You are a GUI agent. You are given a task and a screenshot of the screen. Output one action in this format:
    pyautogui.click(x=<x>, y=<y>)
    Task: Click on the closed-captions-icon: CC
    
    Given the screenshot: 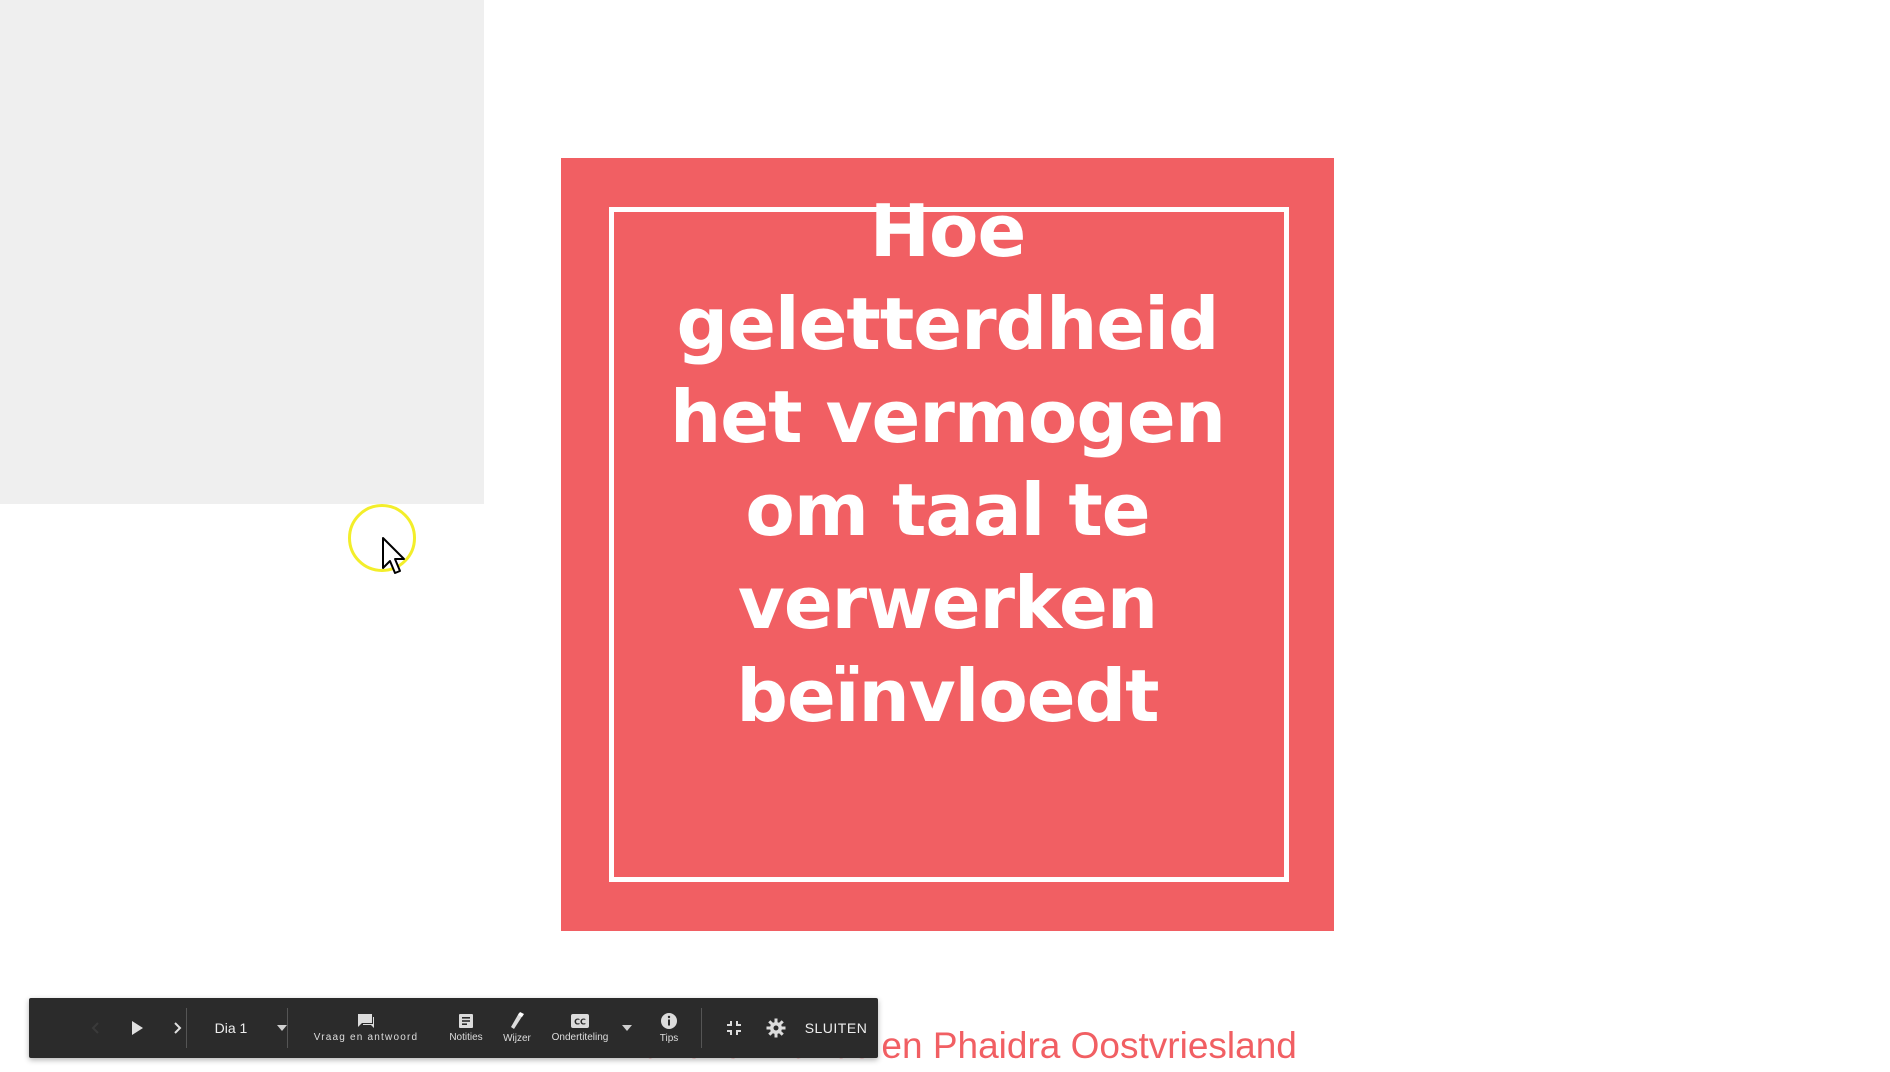 What is the action you would take?
    pyautogui.click(x=580, y=1021)
    